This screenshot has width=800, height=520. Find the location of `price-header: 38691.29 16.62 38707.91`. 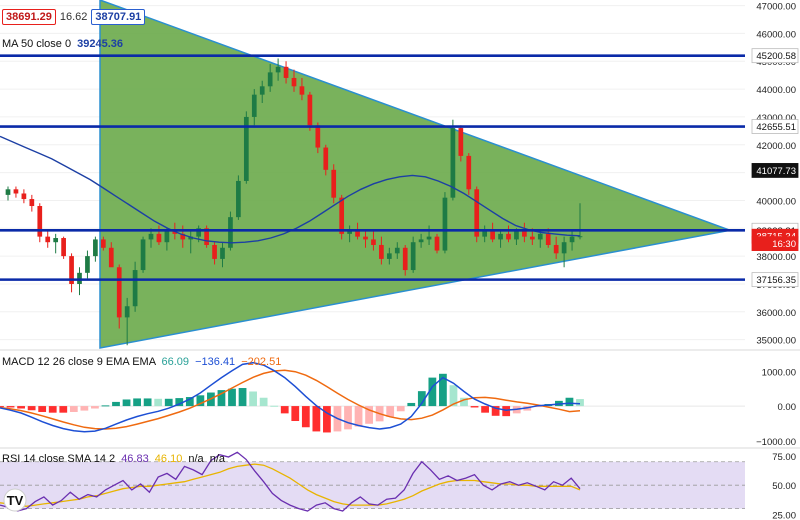

price-header: 38691.29 16.62 38707.91 is located at coordinates (74, 17).